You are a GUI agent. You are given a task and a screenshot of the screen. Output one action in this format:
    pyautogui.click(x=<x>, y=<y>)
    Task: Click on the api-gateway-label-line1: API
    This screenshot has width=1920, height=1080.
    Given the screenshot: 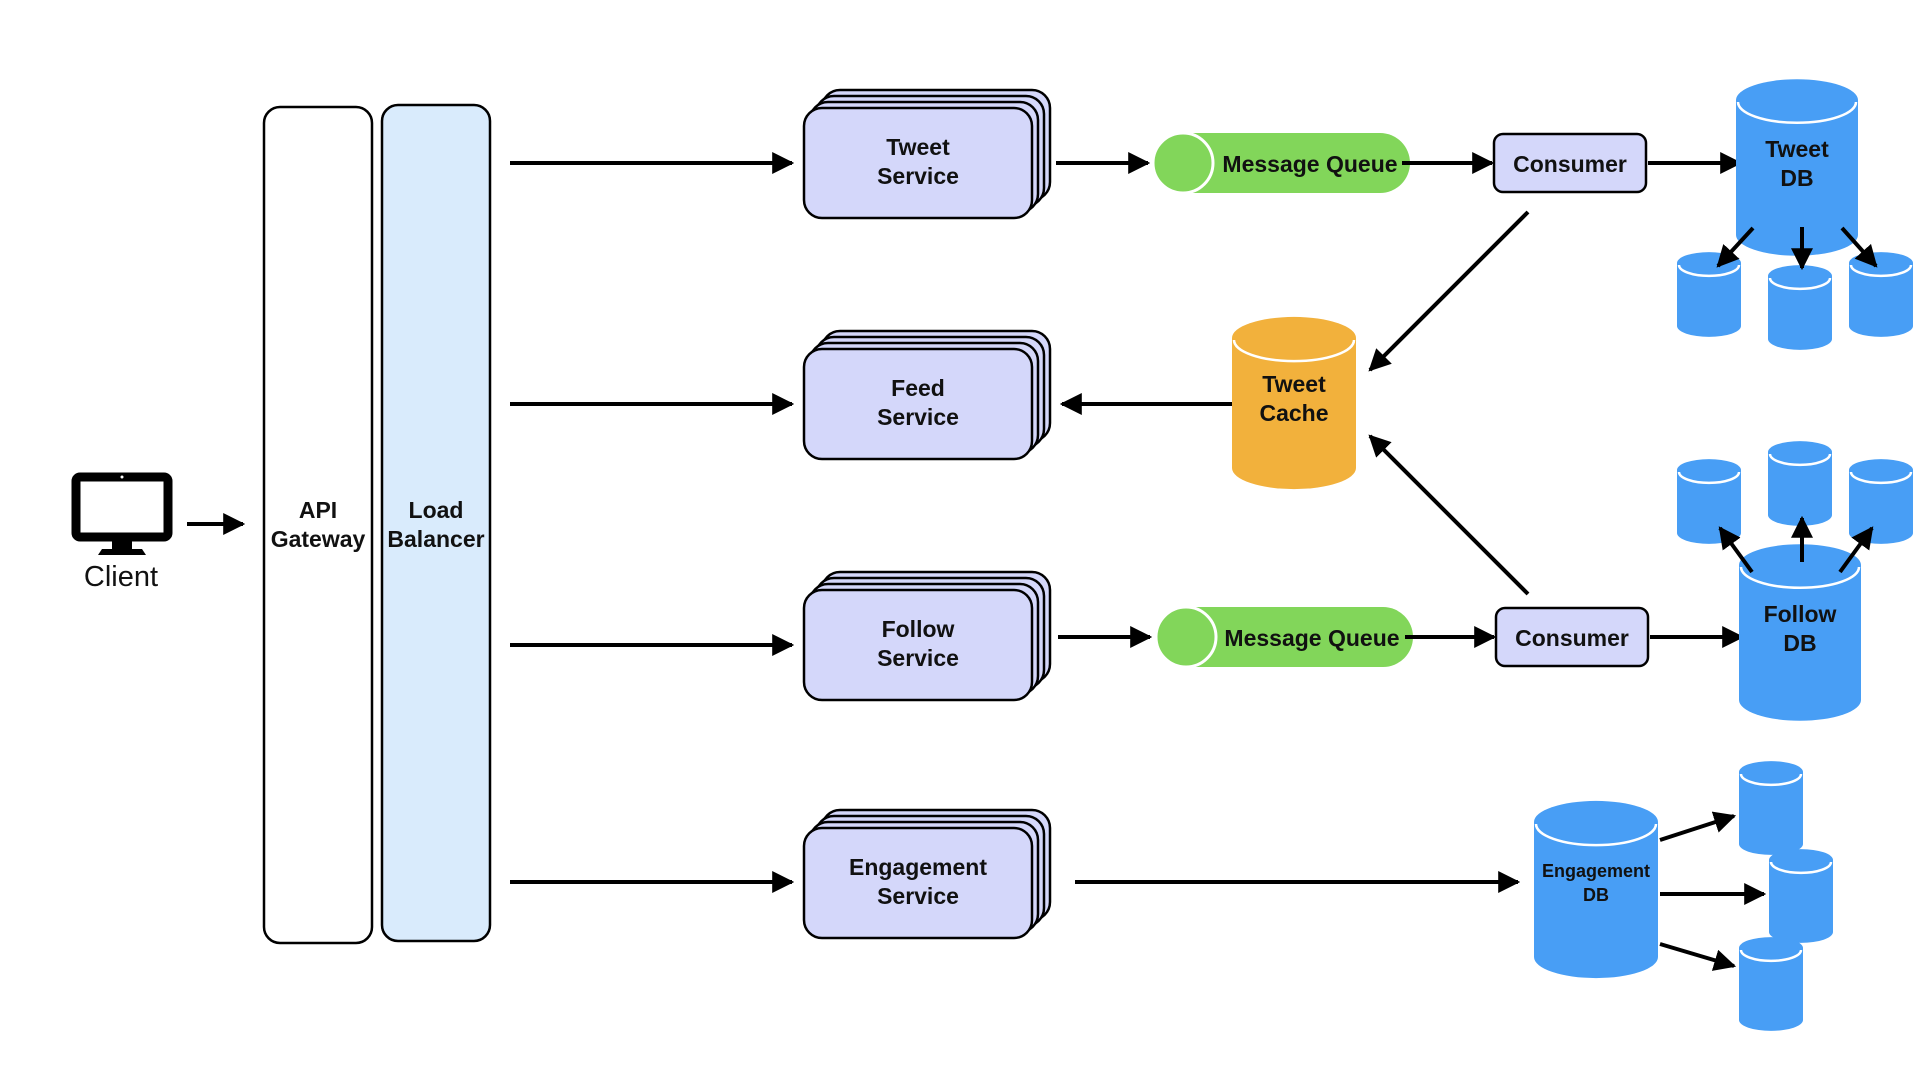 What is the action you would take?
    pyautogui.click(x=318, y=510)
    